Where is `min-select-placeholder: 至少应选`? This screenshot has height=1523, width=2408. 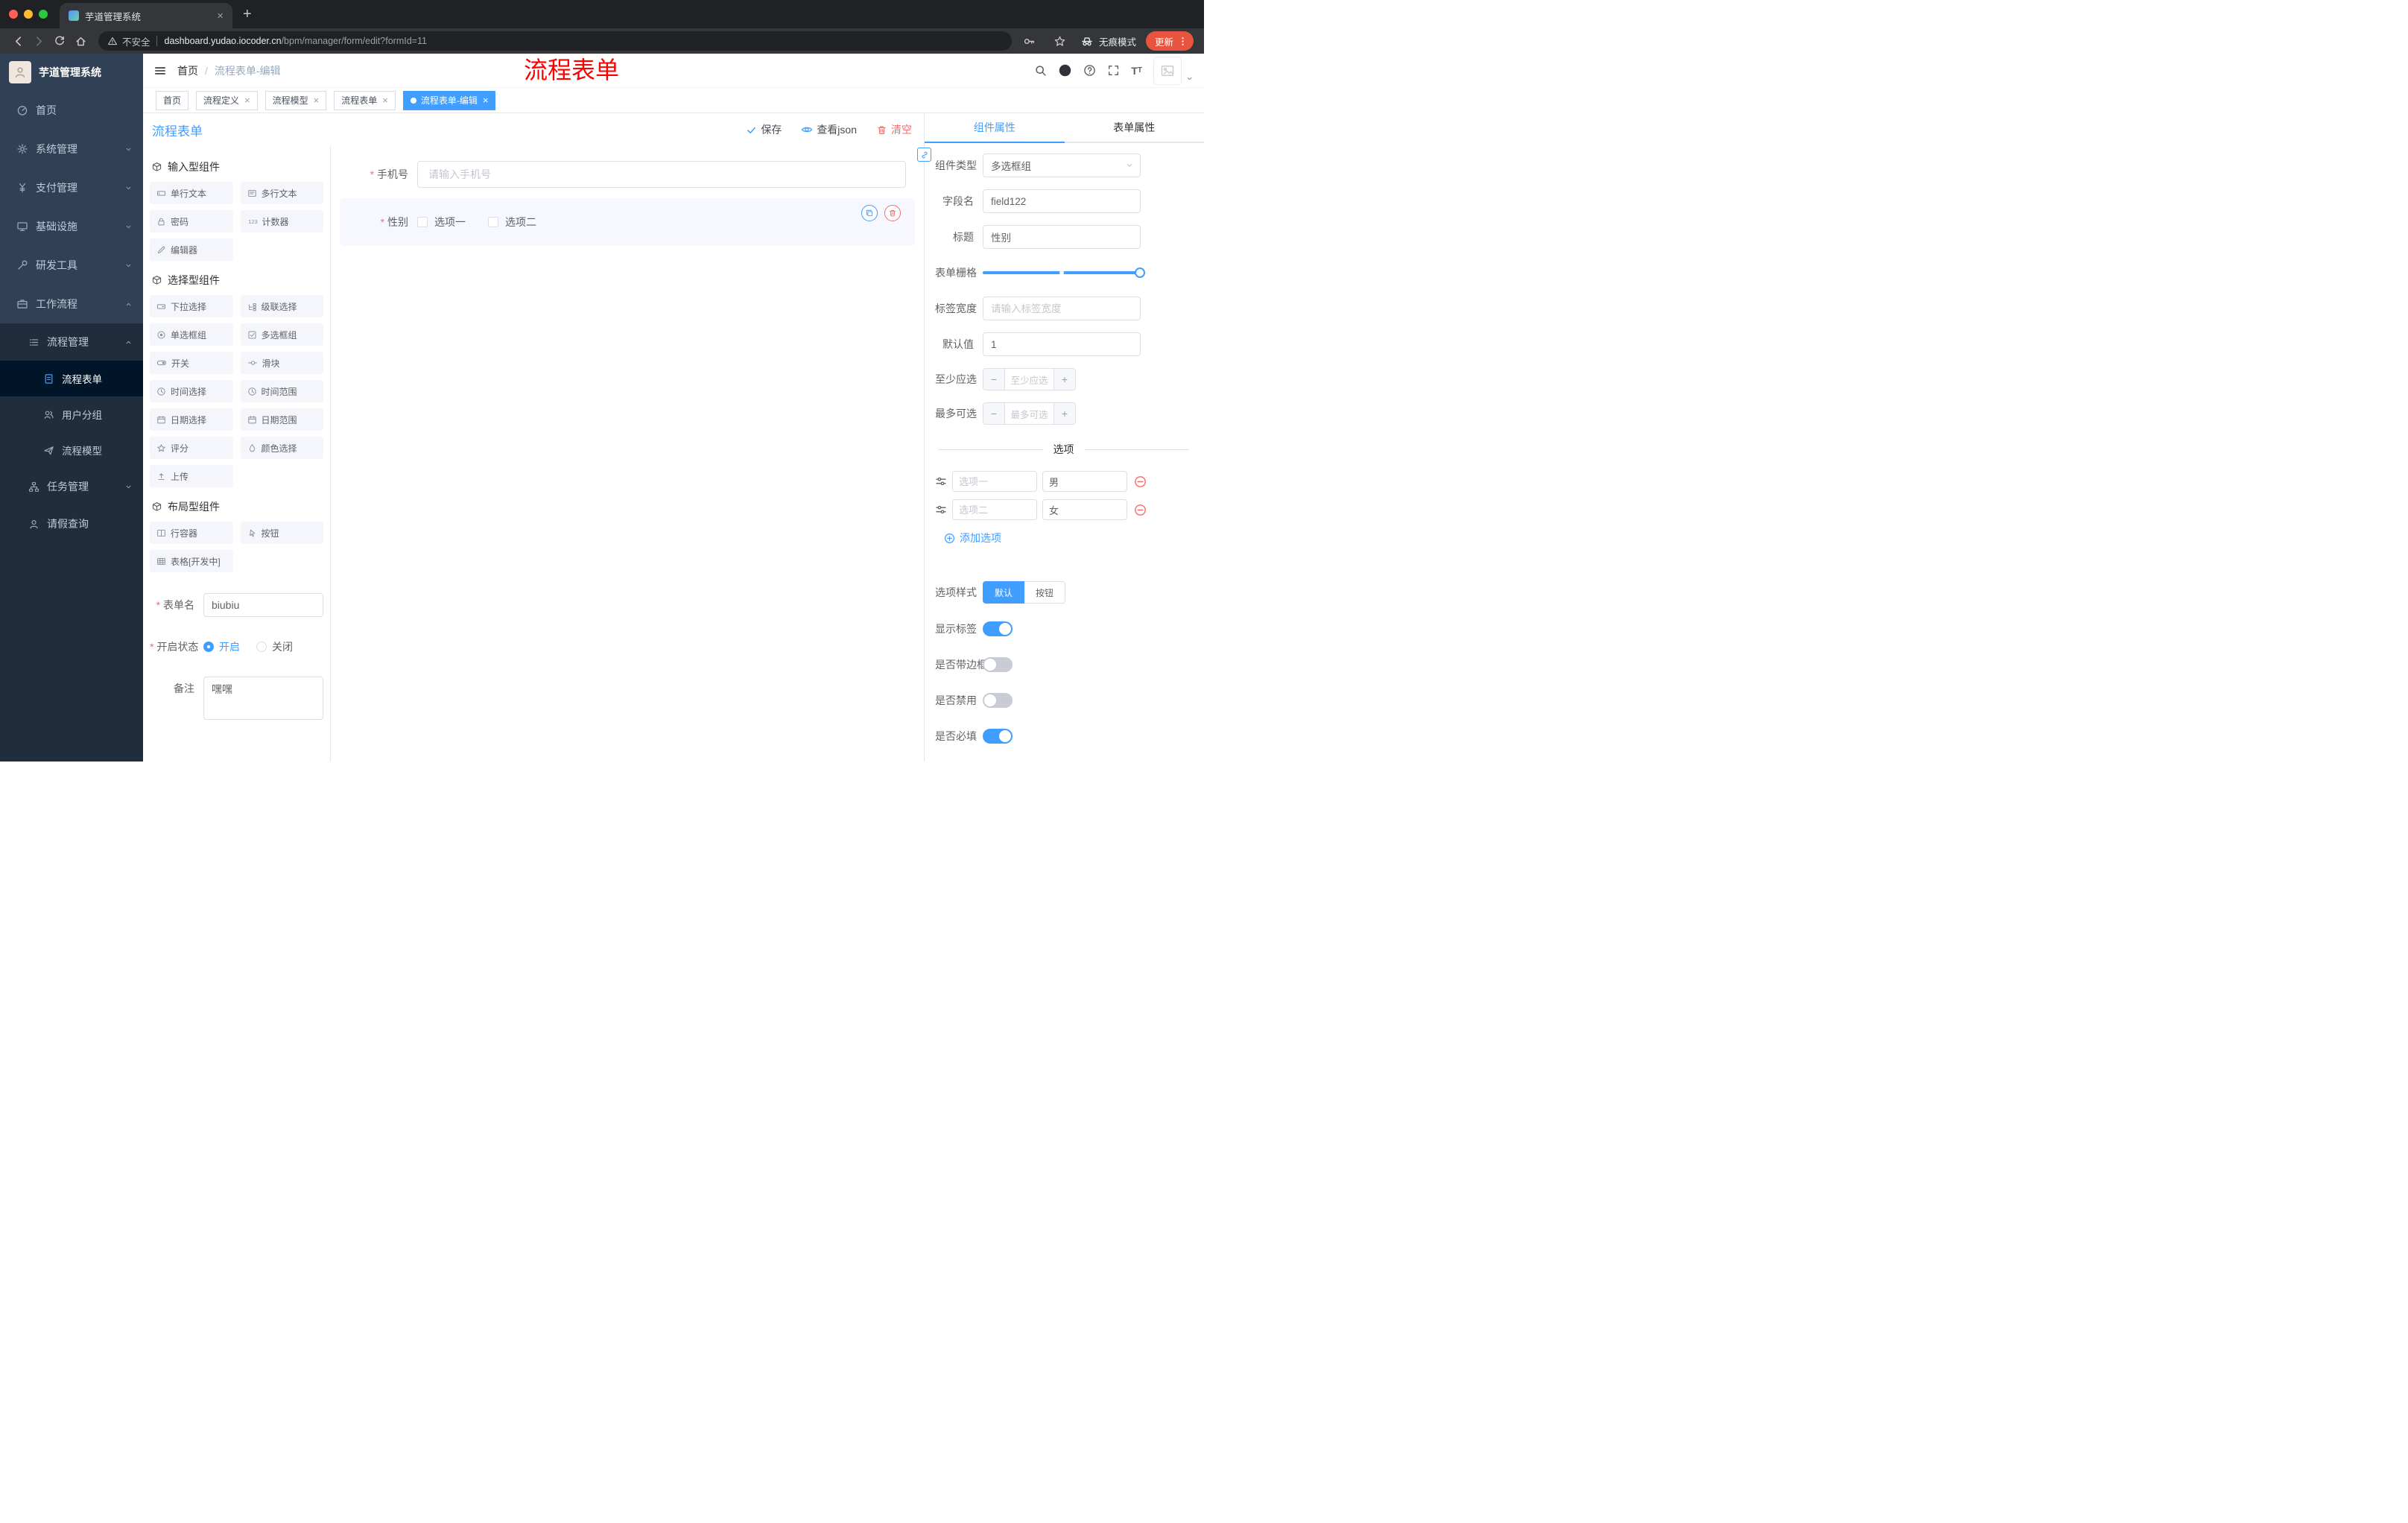
min-select-placeholder: 至少应选 is located at coordinates (1029, 380).